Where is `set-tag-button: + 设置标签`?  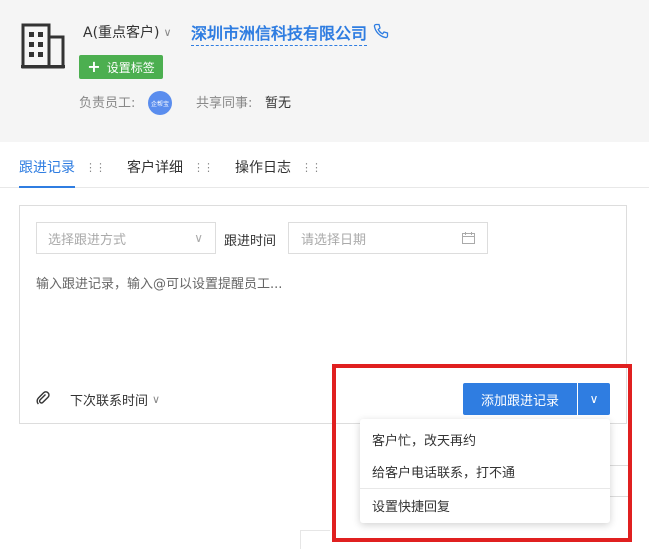 set-tag-button: + 设置标签 is located at coordinates (121, 67).